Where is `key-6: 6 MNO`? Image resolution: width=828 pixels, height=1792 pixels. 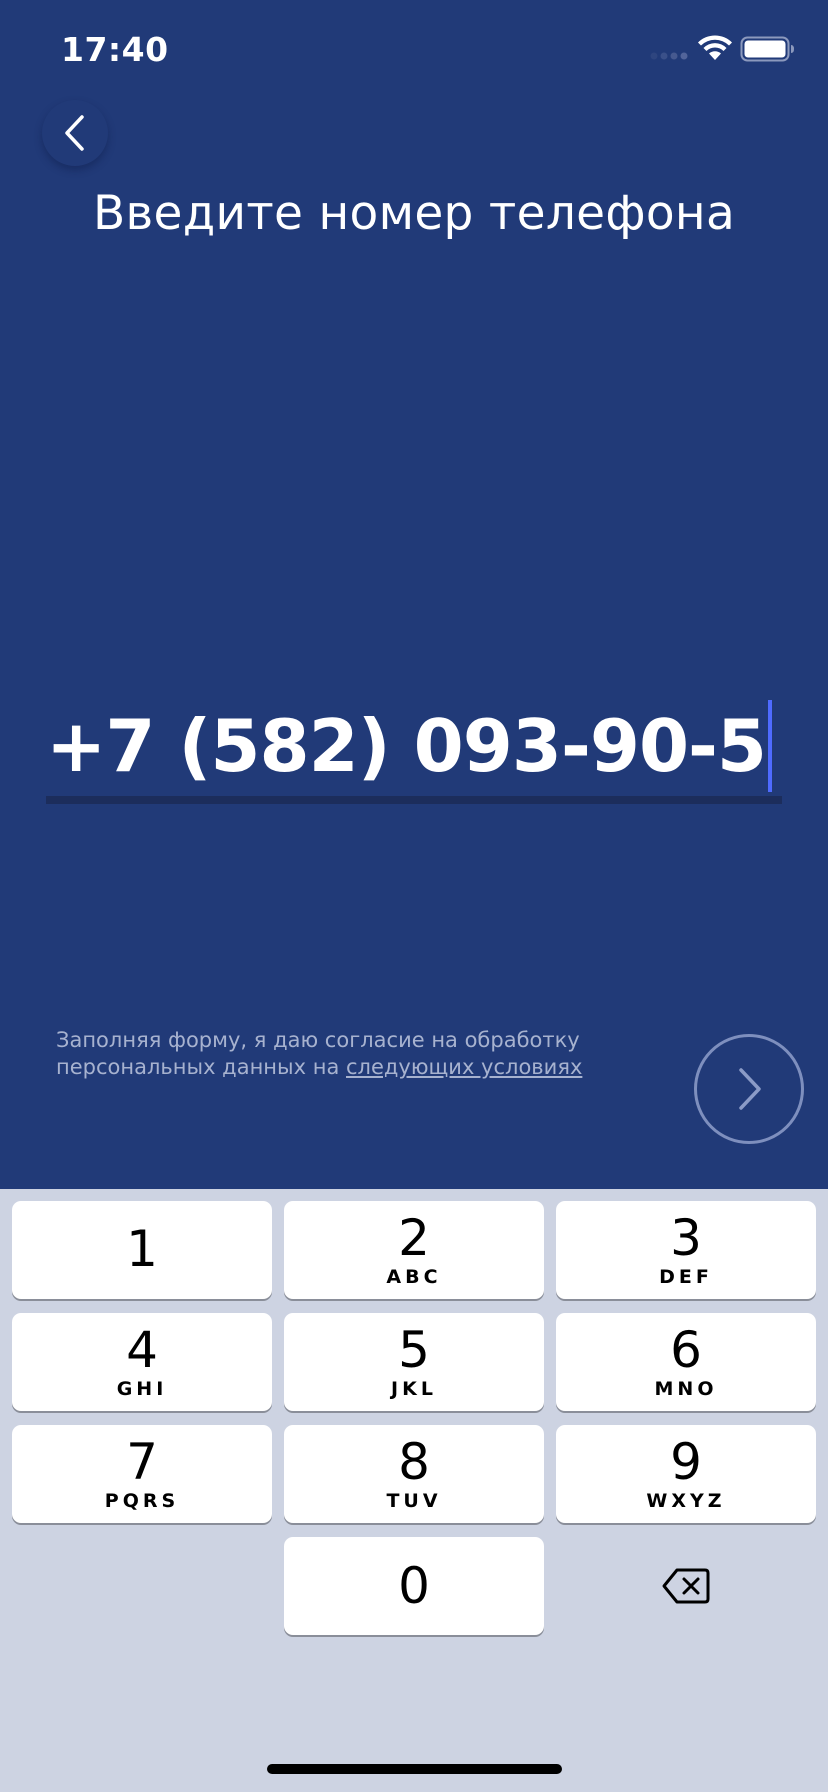
key-6: 6 MNO is located at coordinates (686, 1362).